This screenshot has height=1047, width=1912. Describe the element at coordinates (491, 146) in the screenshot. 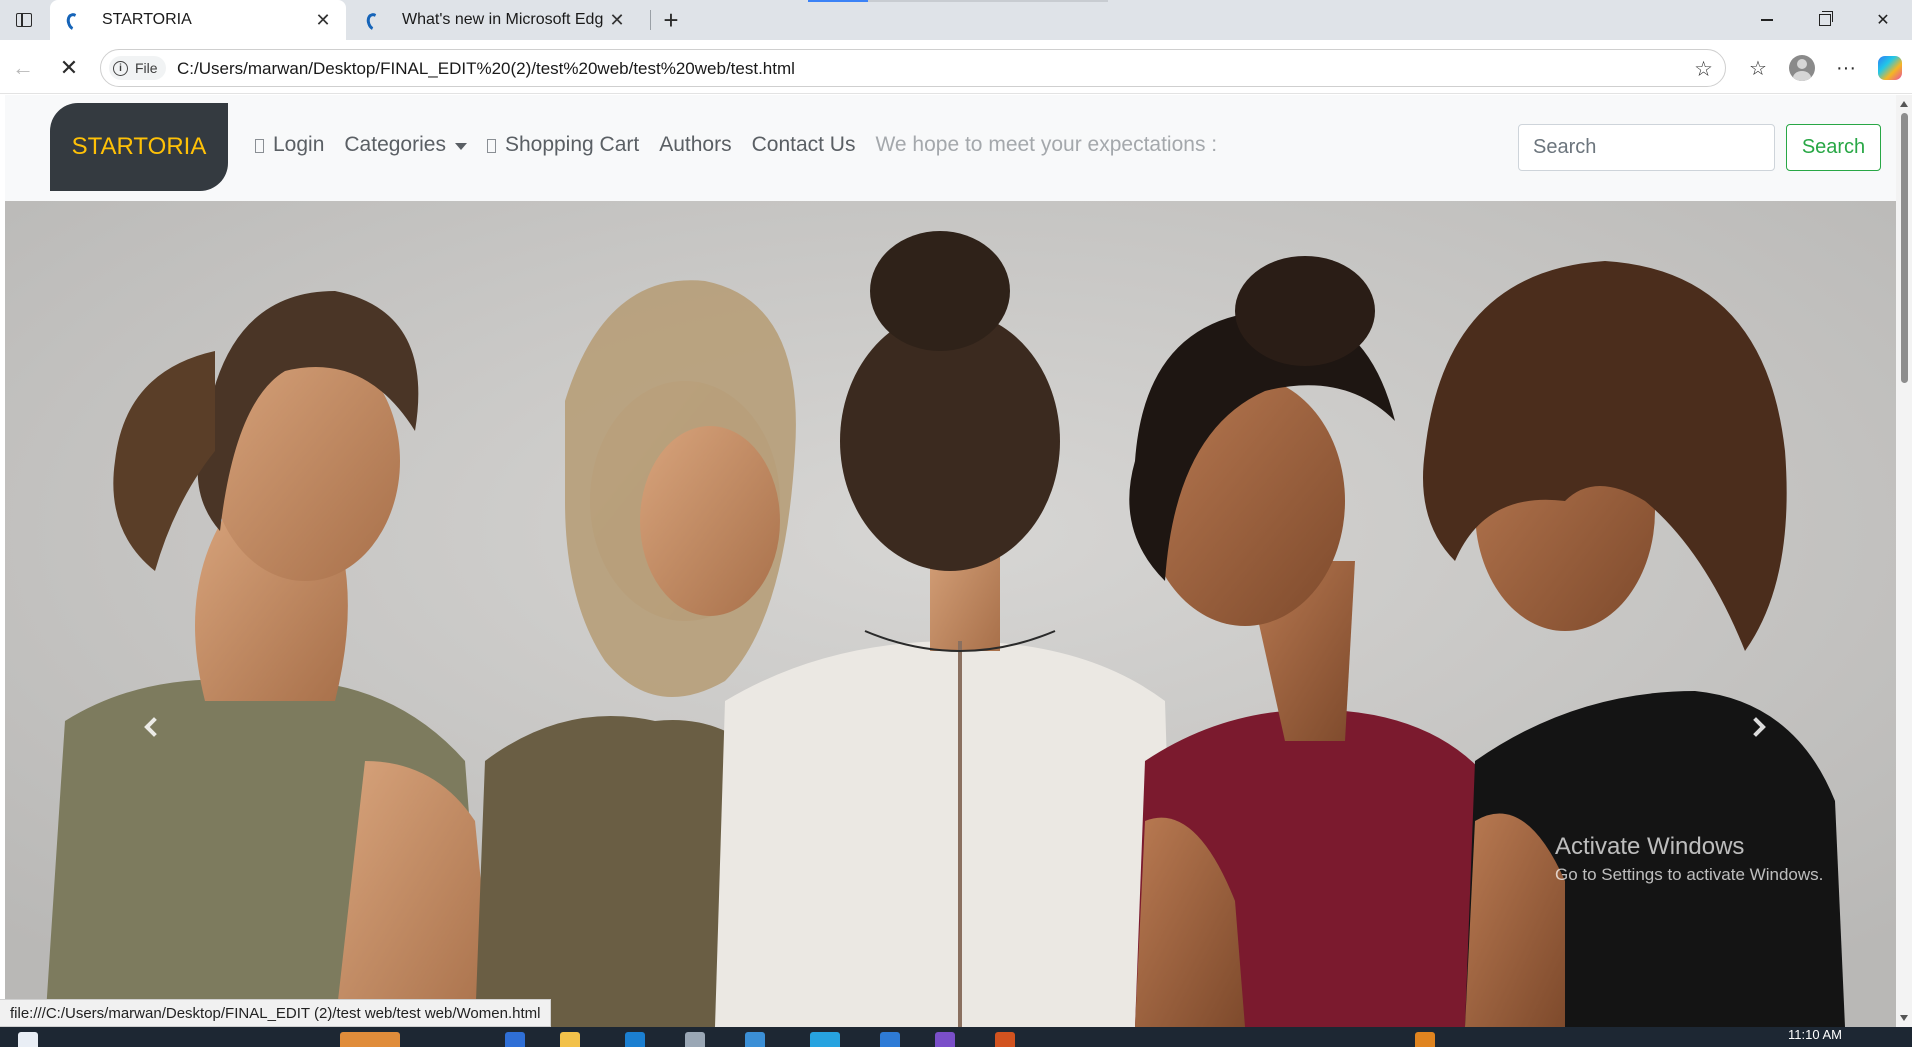

I see `cart-icon` at that location.